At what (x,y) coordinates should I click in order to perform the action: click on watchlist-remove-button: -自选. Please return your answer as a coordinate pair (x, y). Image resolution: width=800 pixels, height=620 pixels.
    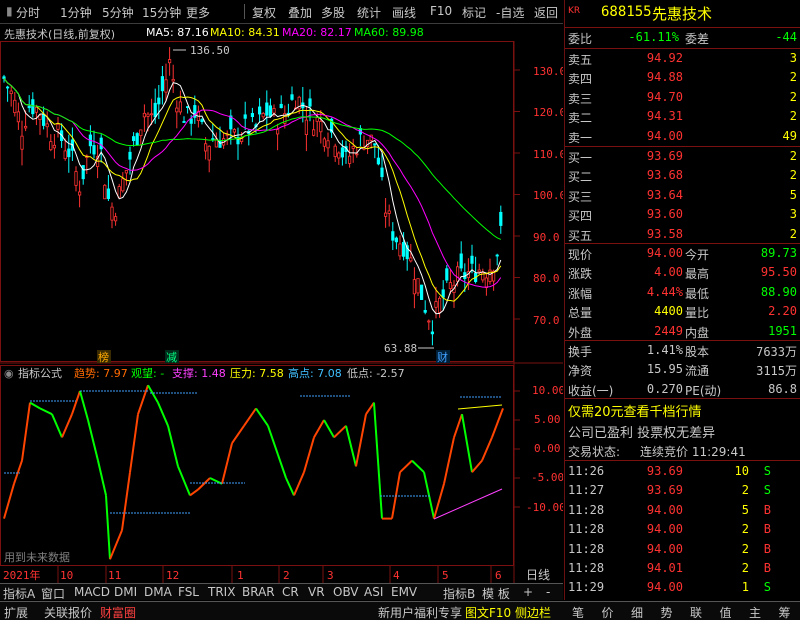
    Looking at the image, I should click on (510, 12).